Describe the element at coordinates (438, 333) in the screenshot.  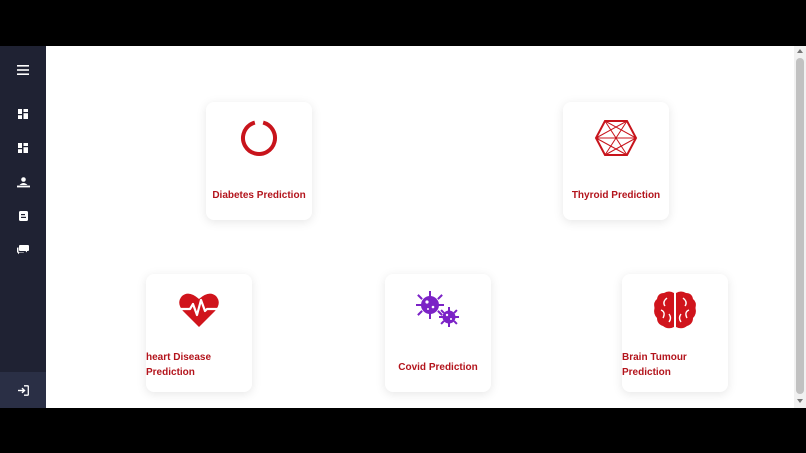
I see `covid-prediction-card: Covid Prediction` at that location.